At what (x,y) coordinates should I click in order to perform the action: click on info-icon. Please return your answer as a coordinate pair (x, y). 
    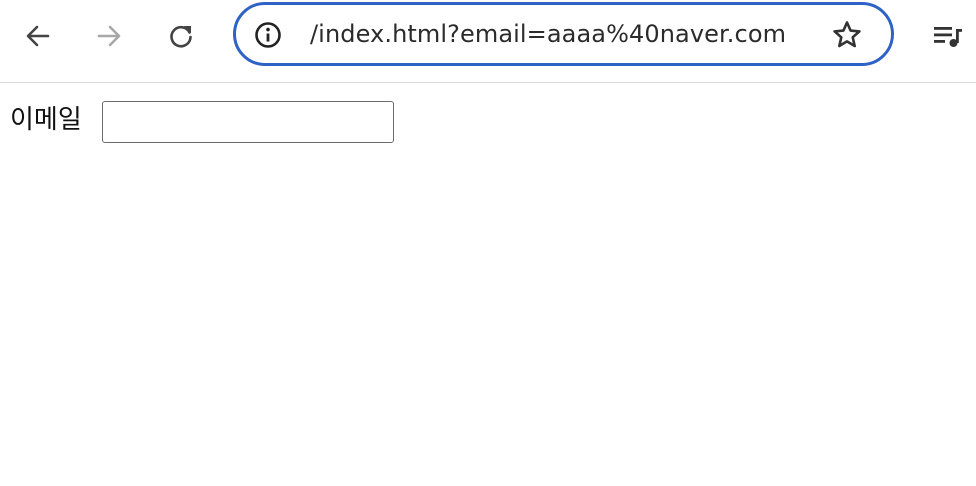
    Looking at the image, I should click on (268, 35).